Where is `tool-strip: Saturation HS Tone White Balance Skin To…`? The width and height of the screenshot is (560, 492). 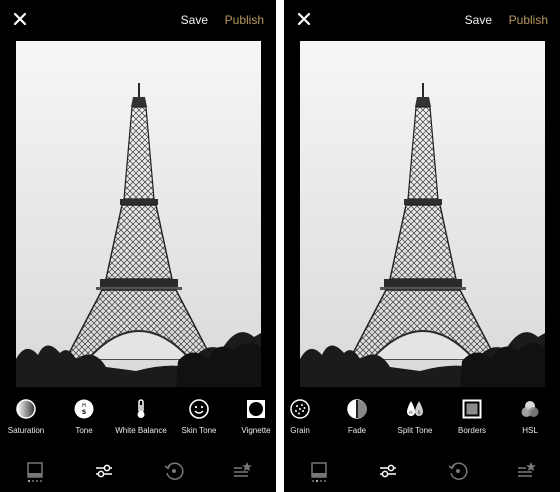 tool-strip: Saturation HS Tone White Balance Skin To… is located at coordinates (138, 423).